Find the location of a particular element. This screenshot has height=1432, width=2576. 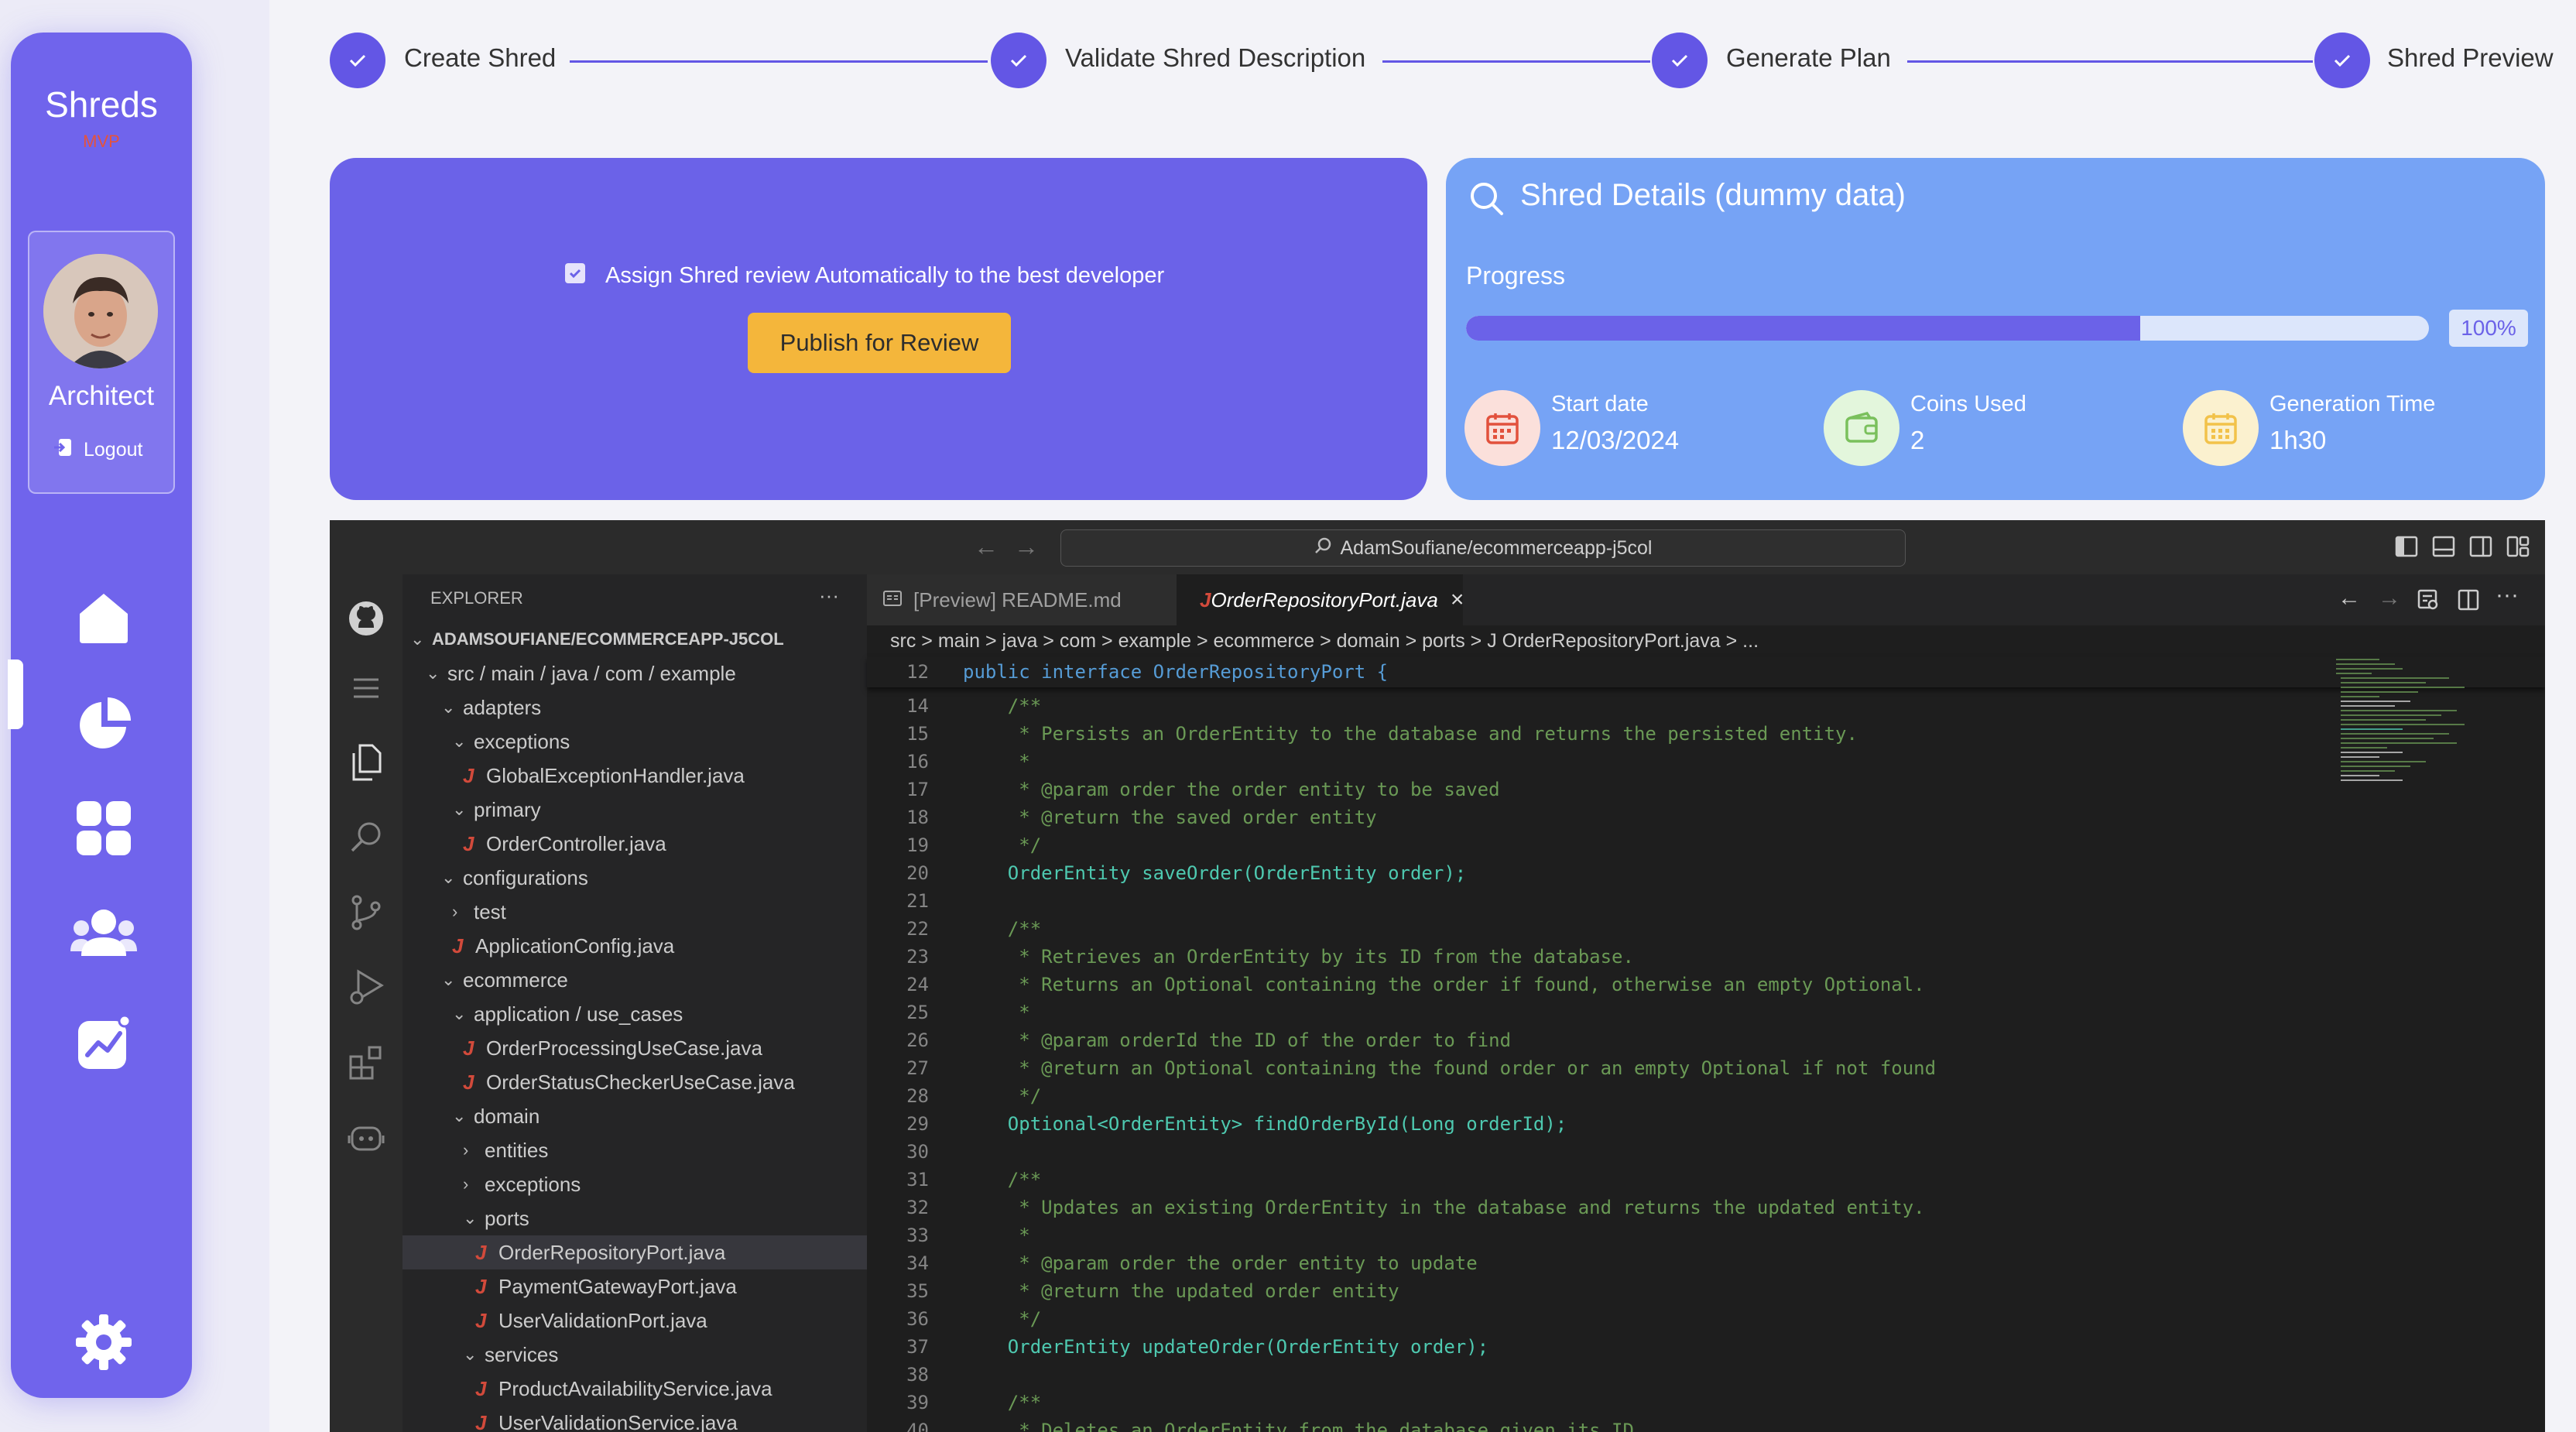

line-number: 20 is located at coordinates (917, 873).